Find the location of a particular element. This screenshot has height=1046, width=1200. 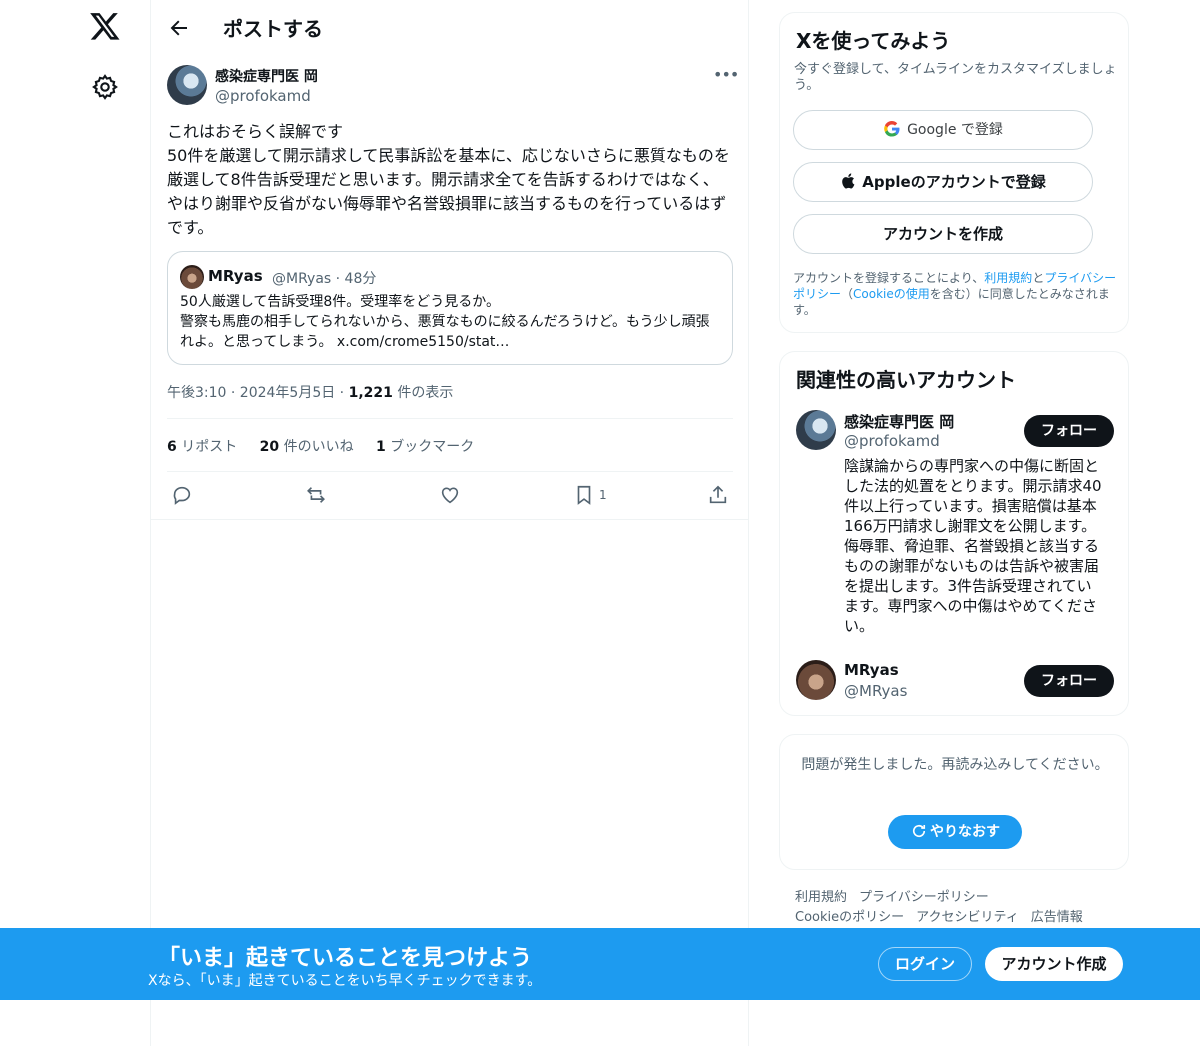

share-icon is located at coordinates (718, 495).